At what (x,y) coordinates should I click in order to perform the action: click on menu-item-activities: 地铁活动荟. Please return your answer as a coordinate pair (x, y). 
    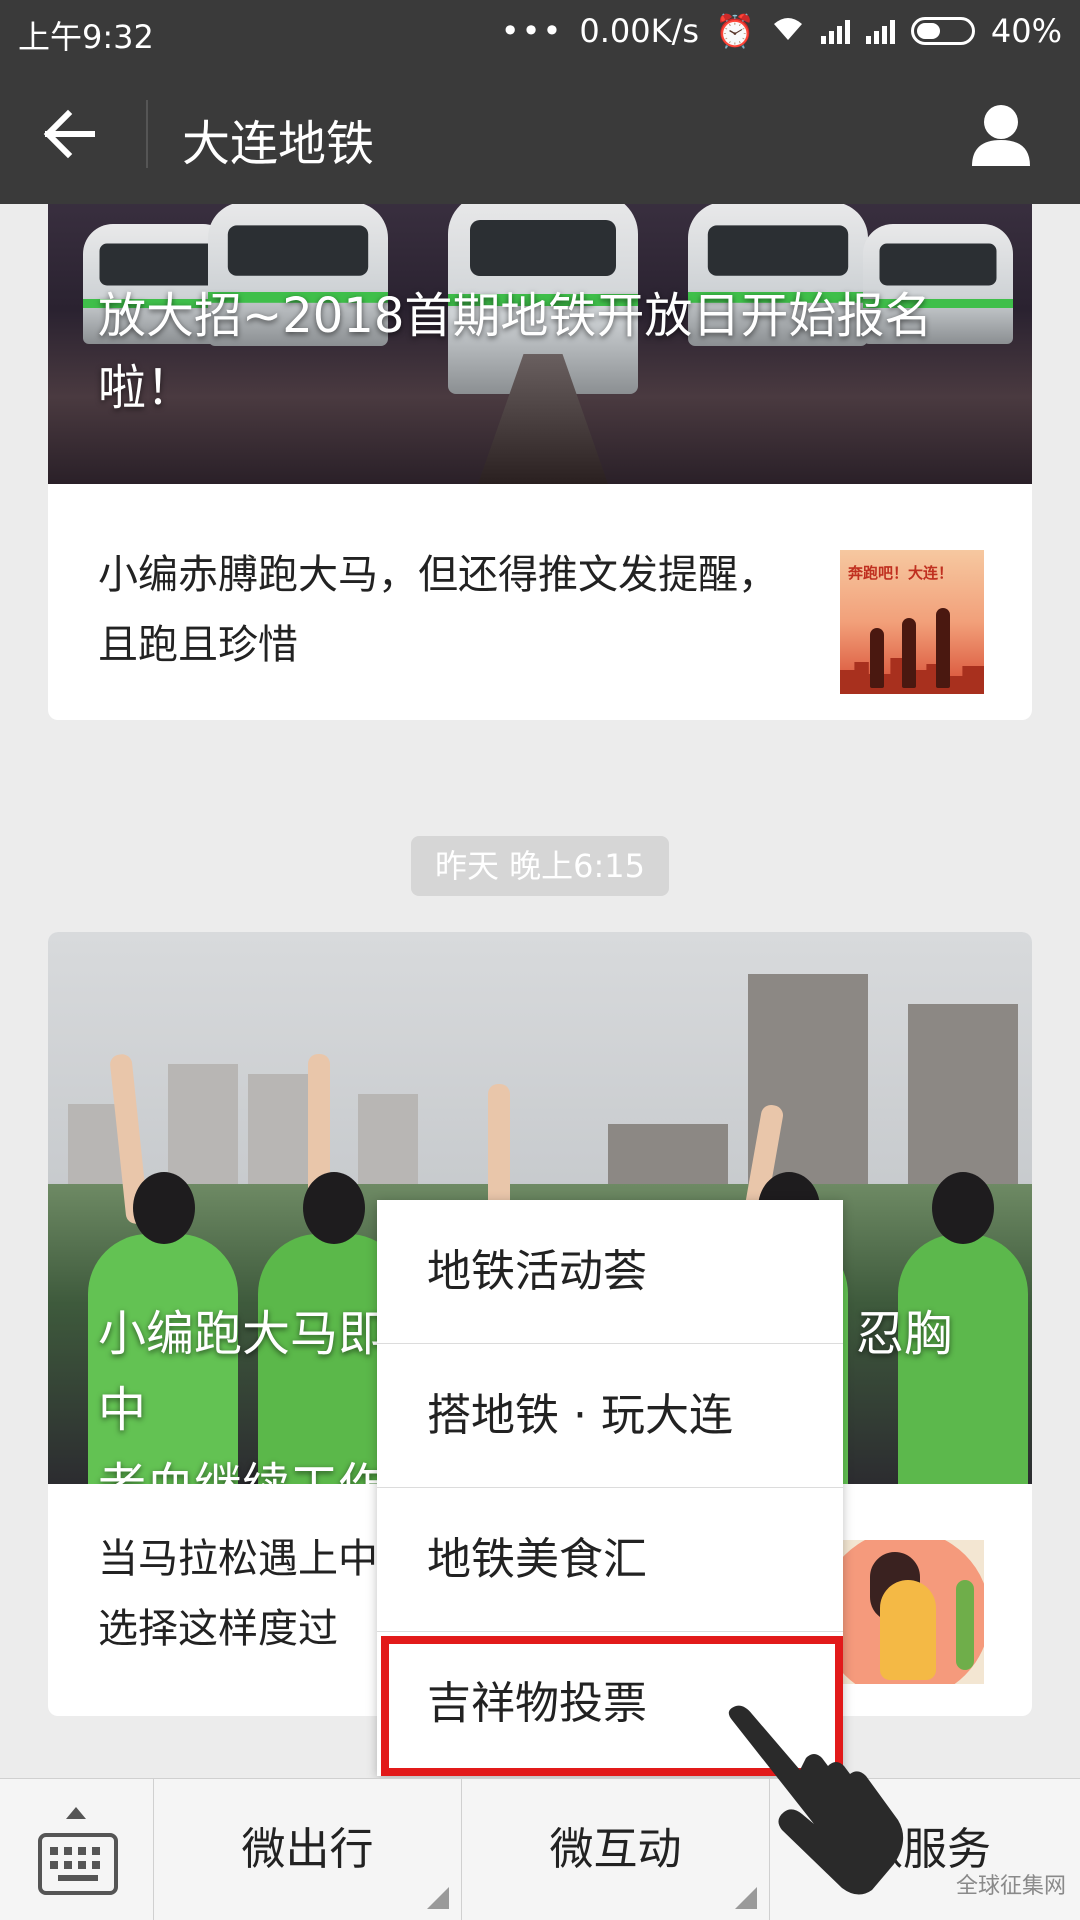
    Looking at the image, I should click on (610, 1272).